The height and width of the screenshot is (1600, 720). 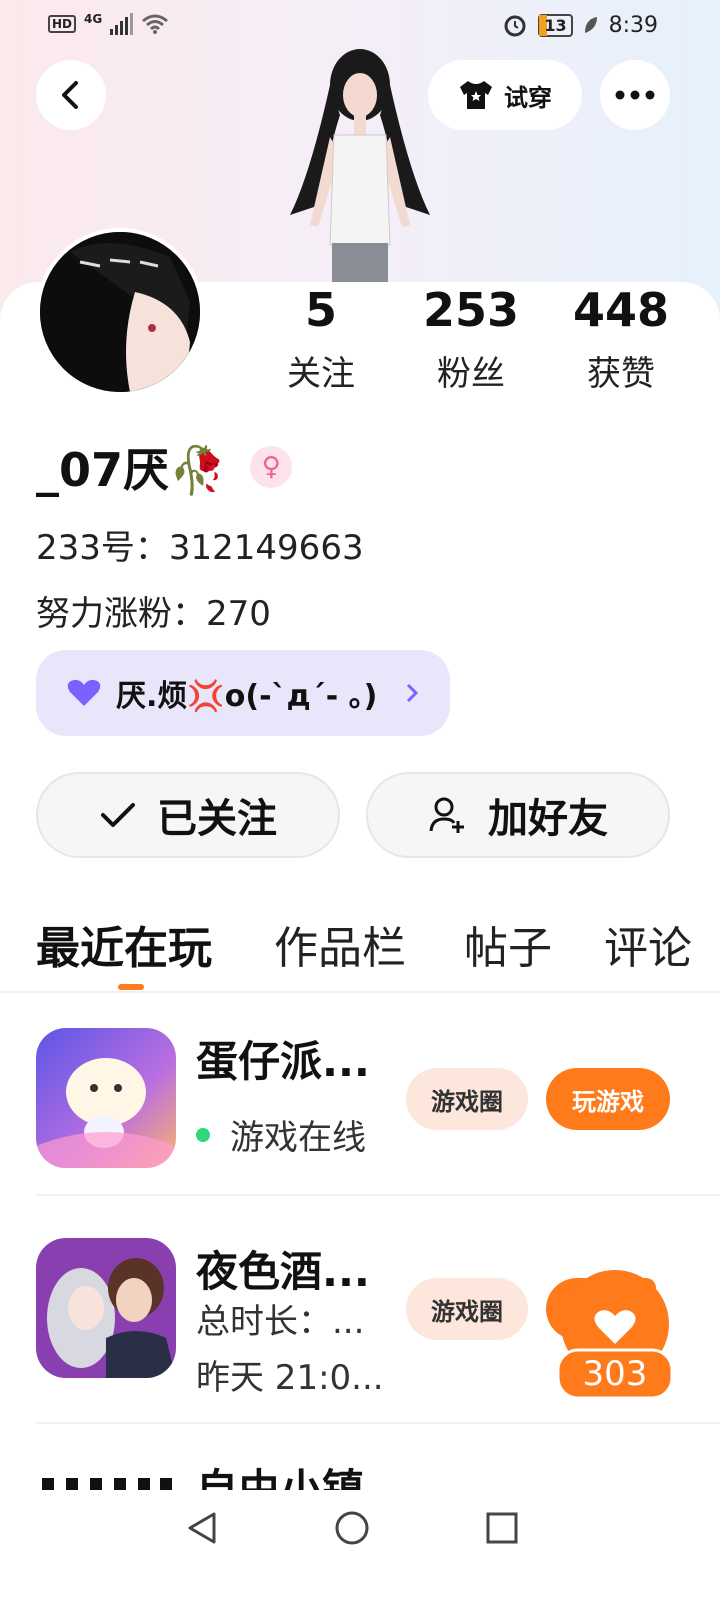 I want to click on alarm-icon, so click(x=515, y=26).